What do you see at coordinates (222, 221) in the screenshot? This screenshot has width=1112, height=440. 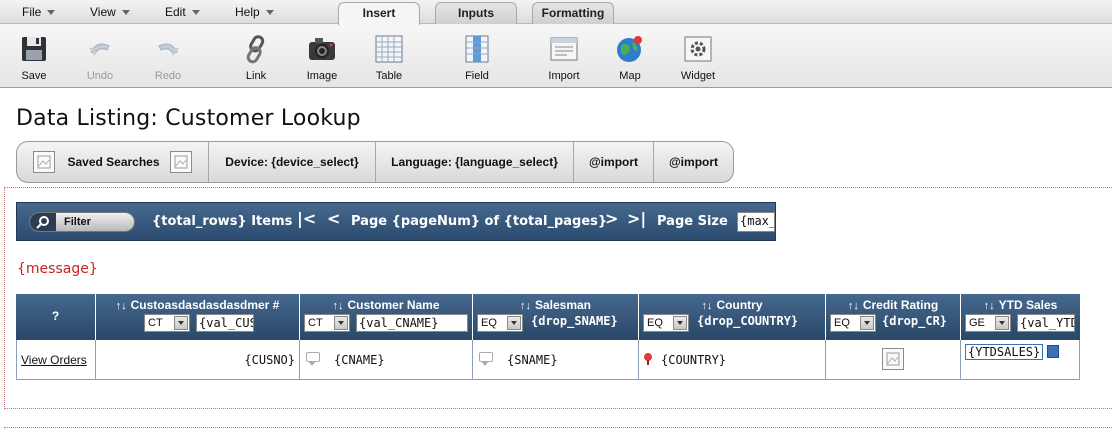 I see `total-items-label: {total_rows} Items` at bounding box center [222, 221].